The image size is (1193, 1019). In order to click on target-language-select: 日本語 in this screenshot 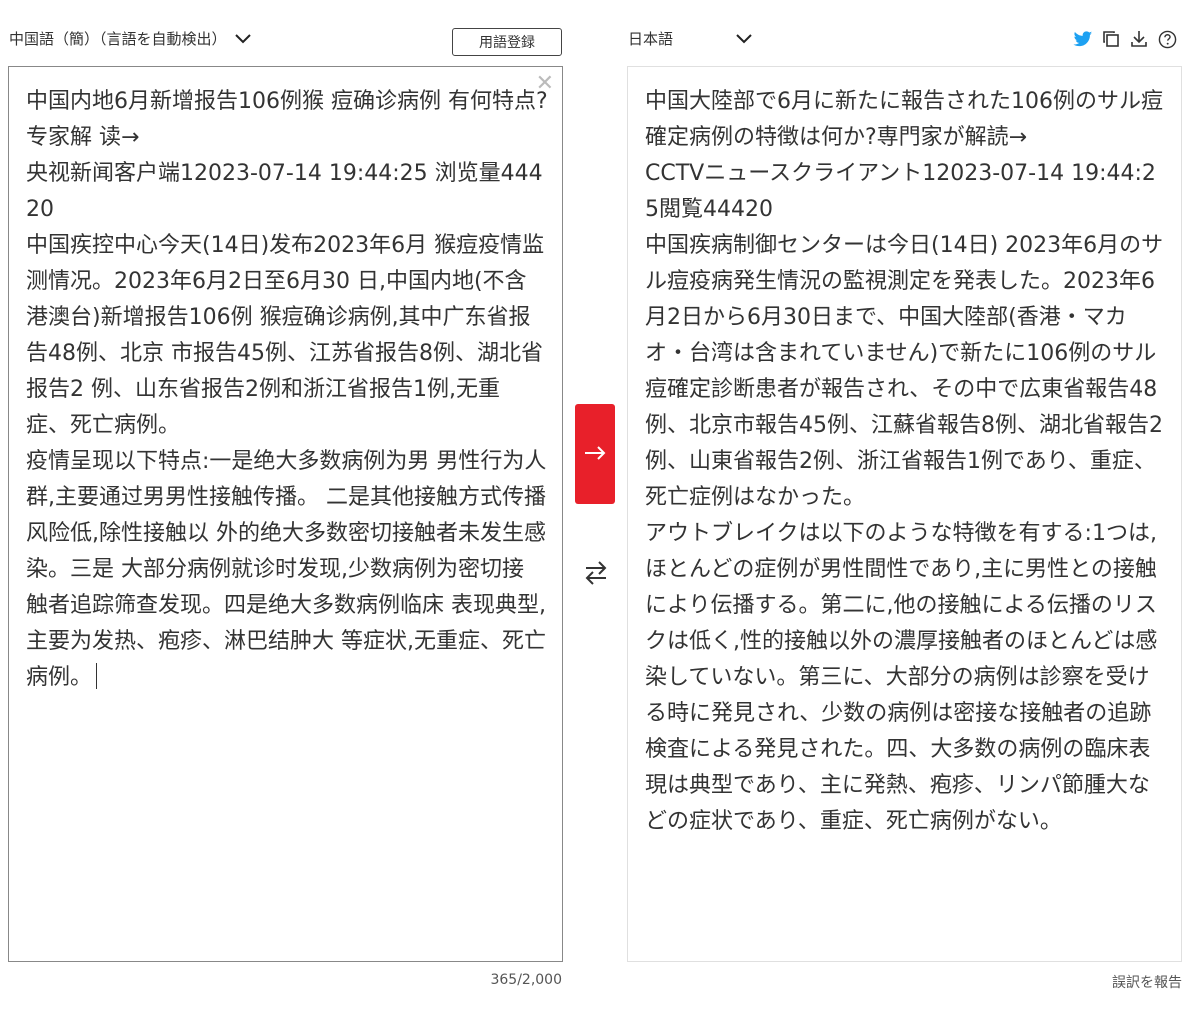, I will do `click(690, 38)`.